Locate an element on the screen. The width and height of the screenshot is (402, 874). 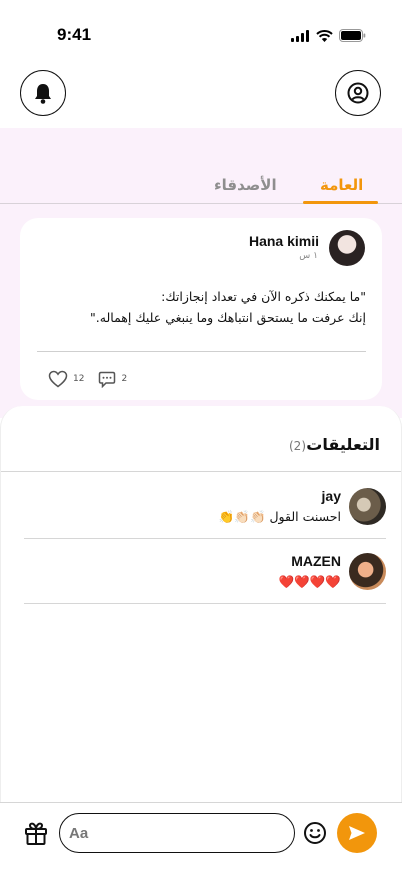
author-avatar is located at coordinates (347, 248).